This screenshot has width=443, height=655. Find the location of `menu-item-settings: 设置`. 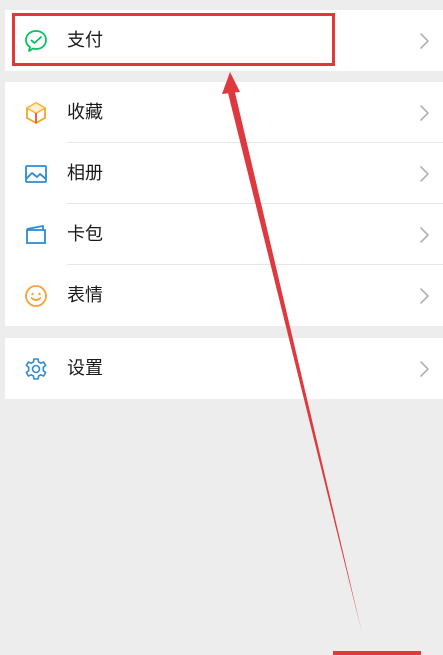

menu-item-settings: 设置 is located at coordinates (224, 368).